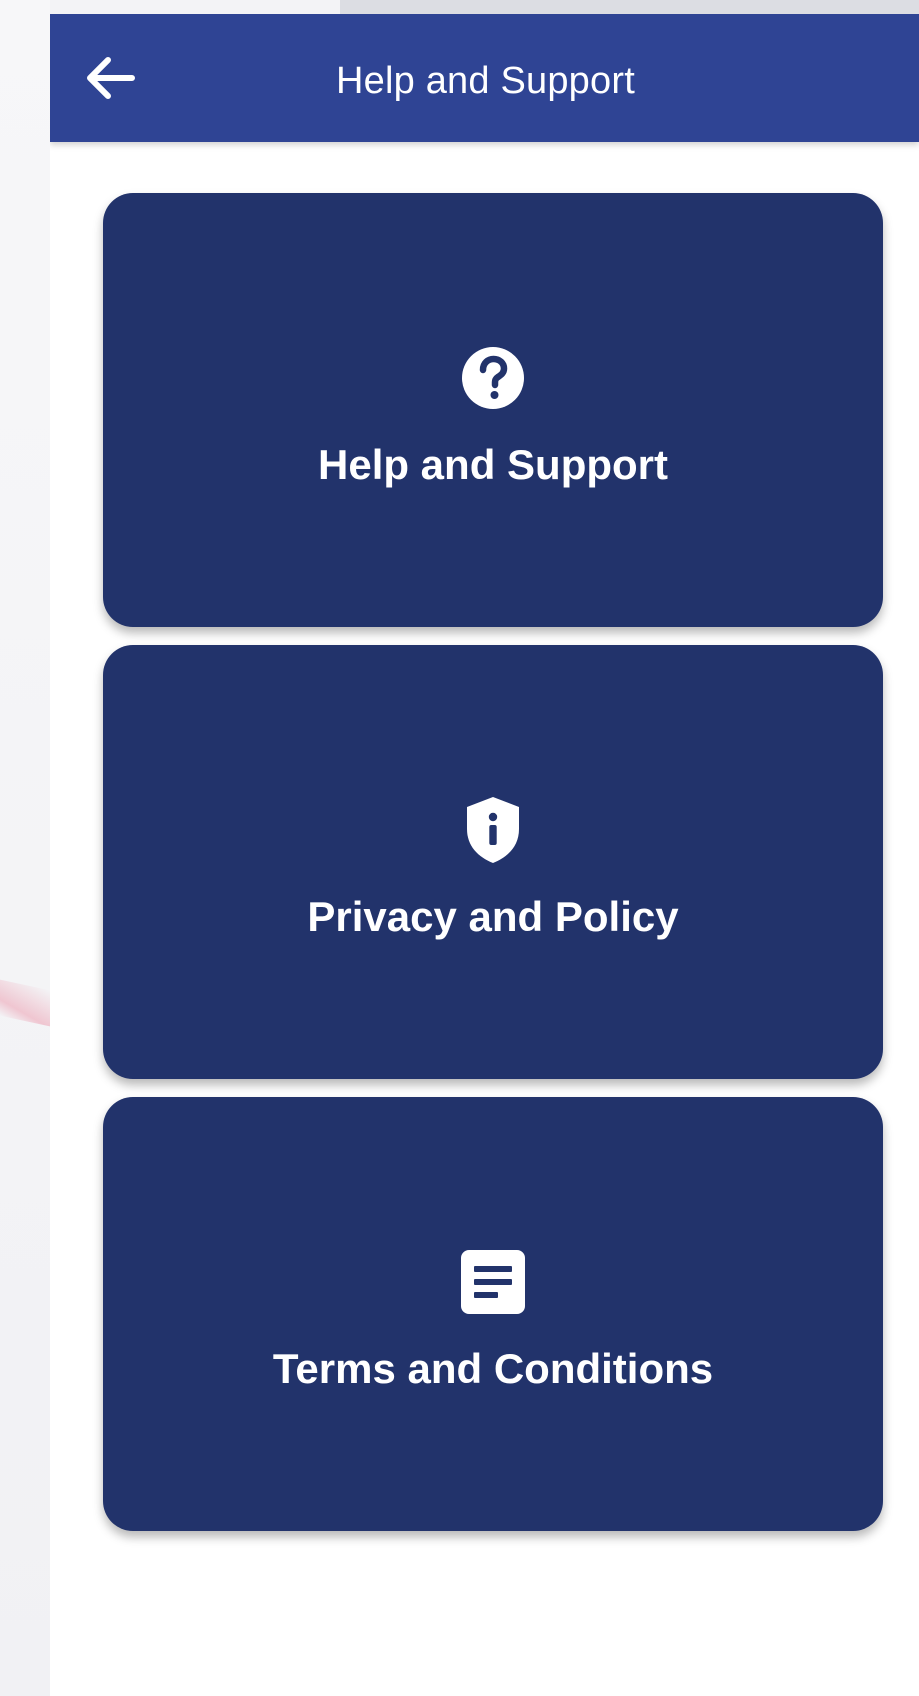 Image resolution: width=919 pixels, height=1696 pixels. I want to click on page-title: Help and Support, so click(485, 81).